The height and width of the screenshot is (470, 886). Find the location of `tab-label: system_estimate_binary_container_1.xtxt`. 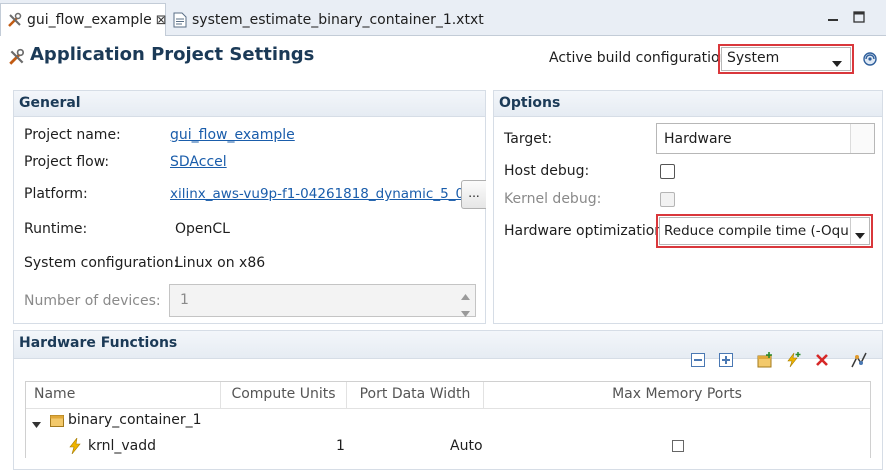

tab-label: system_estimate_binary_container_1.xtxt is located at coordinates (338, 19).